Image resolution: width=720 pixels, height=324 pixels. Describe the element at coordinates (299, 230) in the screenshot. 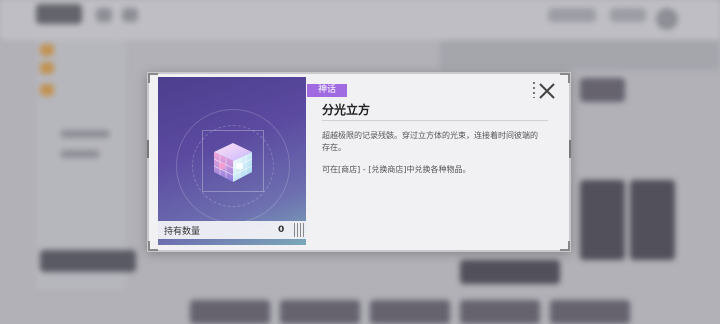

I see `stripes-decor` at that location.